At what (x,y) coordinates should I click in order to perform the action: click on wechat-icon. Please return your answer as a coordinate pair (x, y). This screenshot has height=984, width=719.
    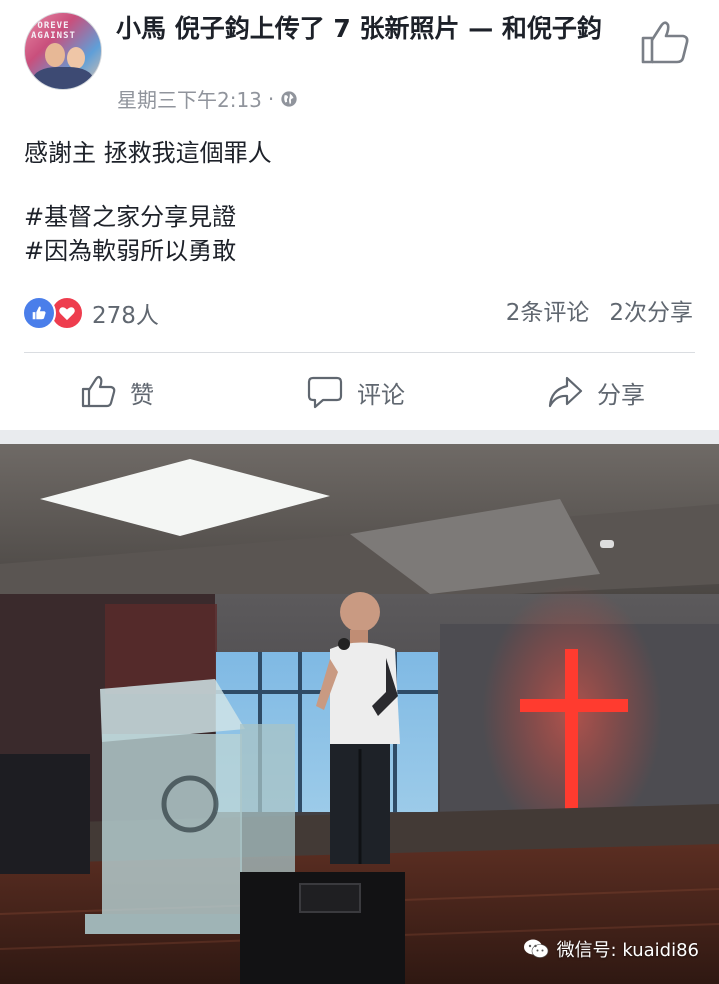
    Looking at the image, I should click on (535, 948).